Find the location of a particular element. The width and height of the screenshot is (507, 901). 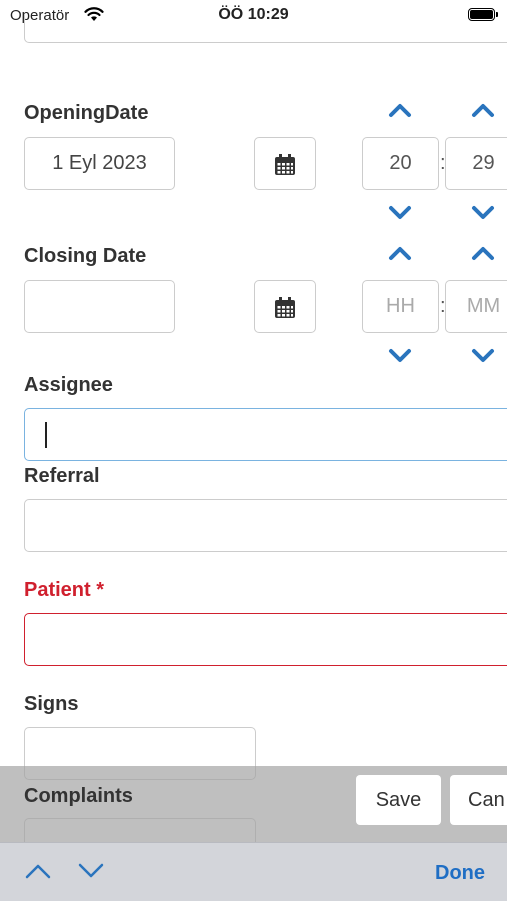

text-cursor is located at coordinates (46, 435).